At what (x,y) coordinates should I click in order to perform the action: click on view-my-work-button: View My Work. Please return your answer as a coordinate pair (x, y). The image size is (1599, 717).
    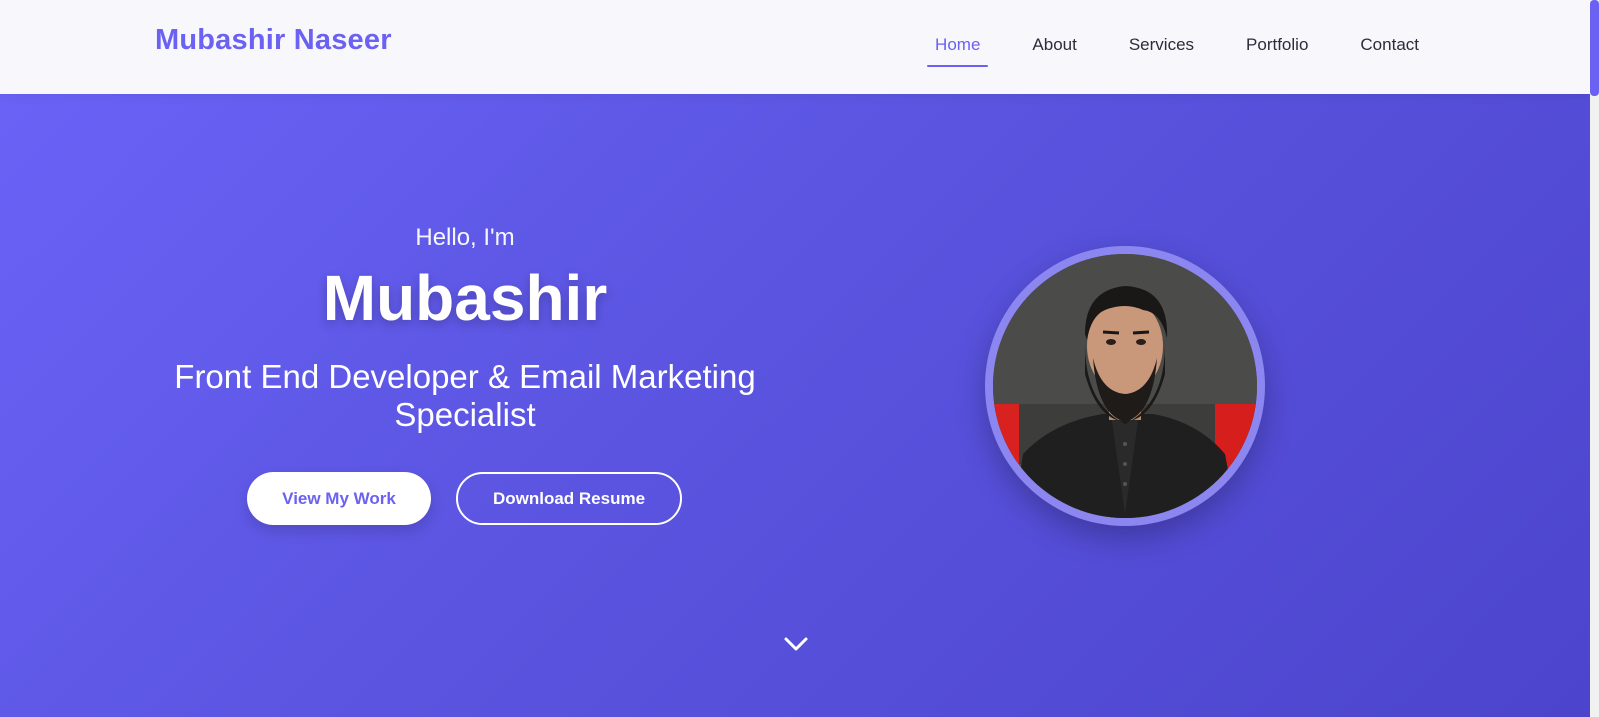
    Looking at the image, I should click on (339, 498).